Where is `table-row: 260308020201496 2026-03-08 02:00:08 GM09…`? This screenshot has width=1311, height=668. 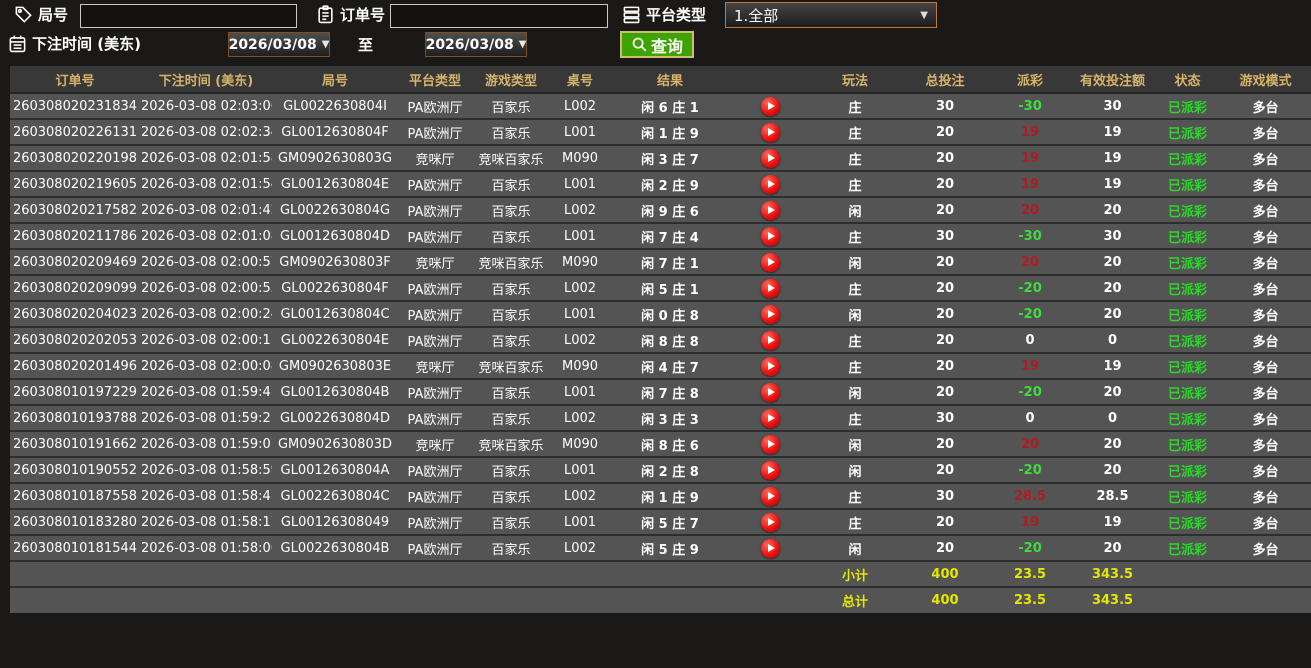
table-row: 260308020201496 2026-03-08 02:00:08 GM09… is located at coordinates (660, 365).